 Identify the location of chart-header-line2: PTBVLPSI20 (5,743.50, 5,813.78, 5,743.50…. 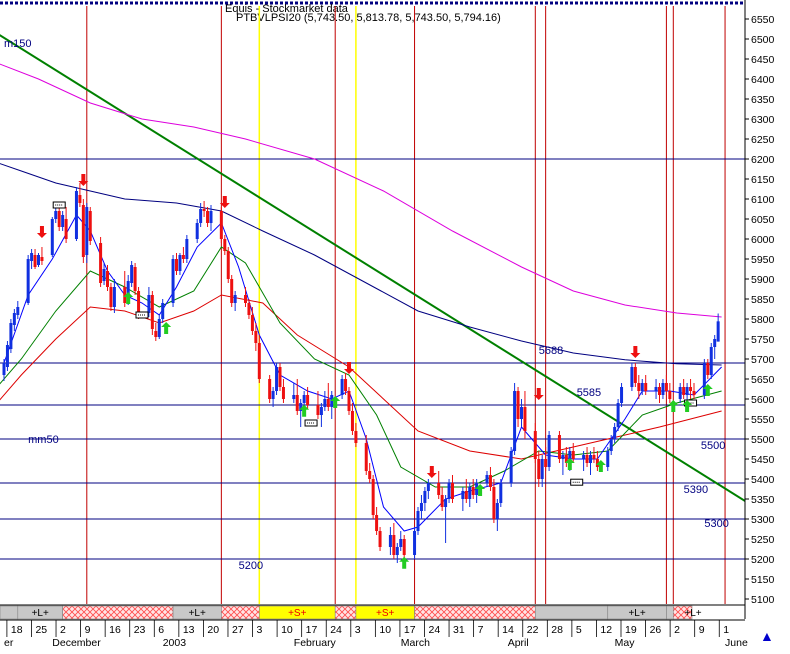
(368, 18).